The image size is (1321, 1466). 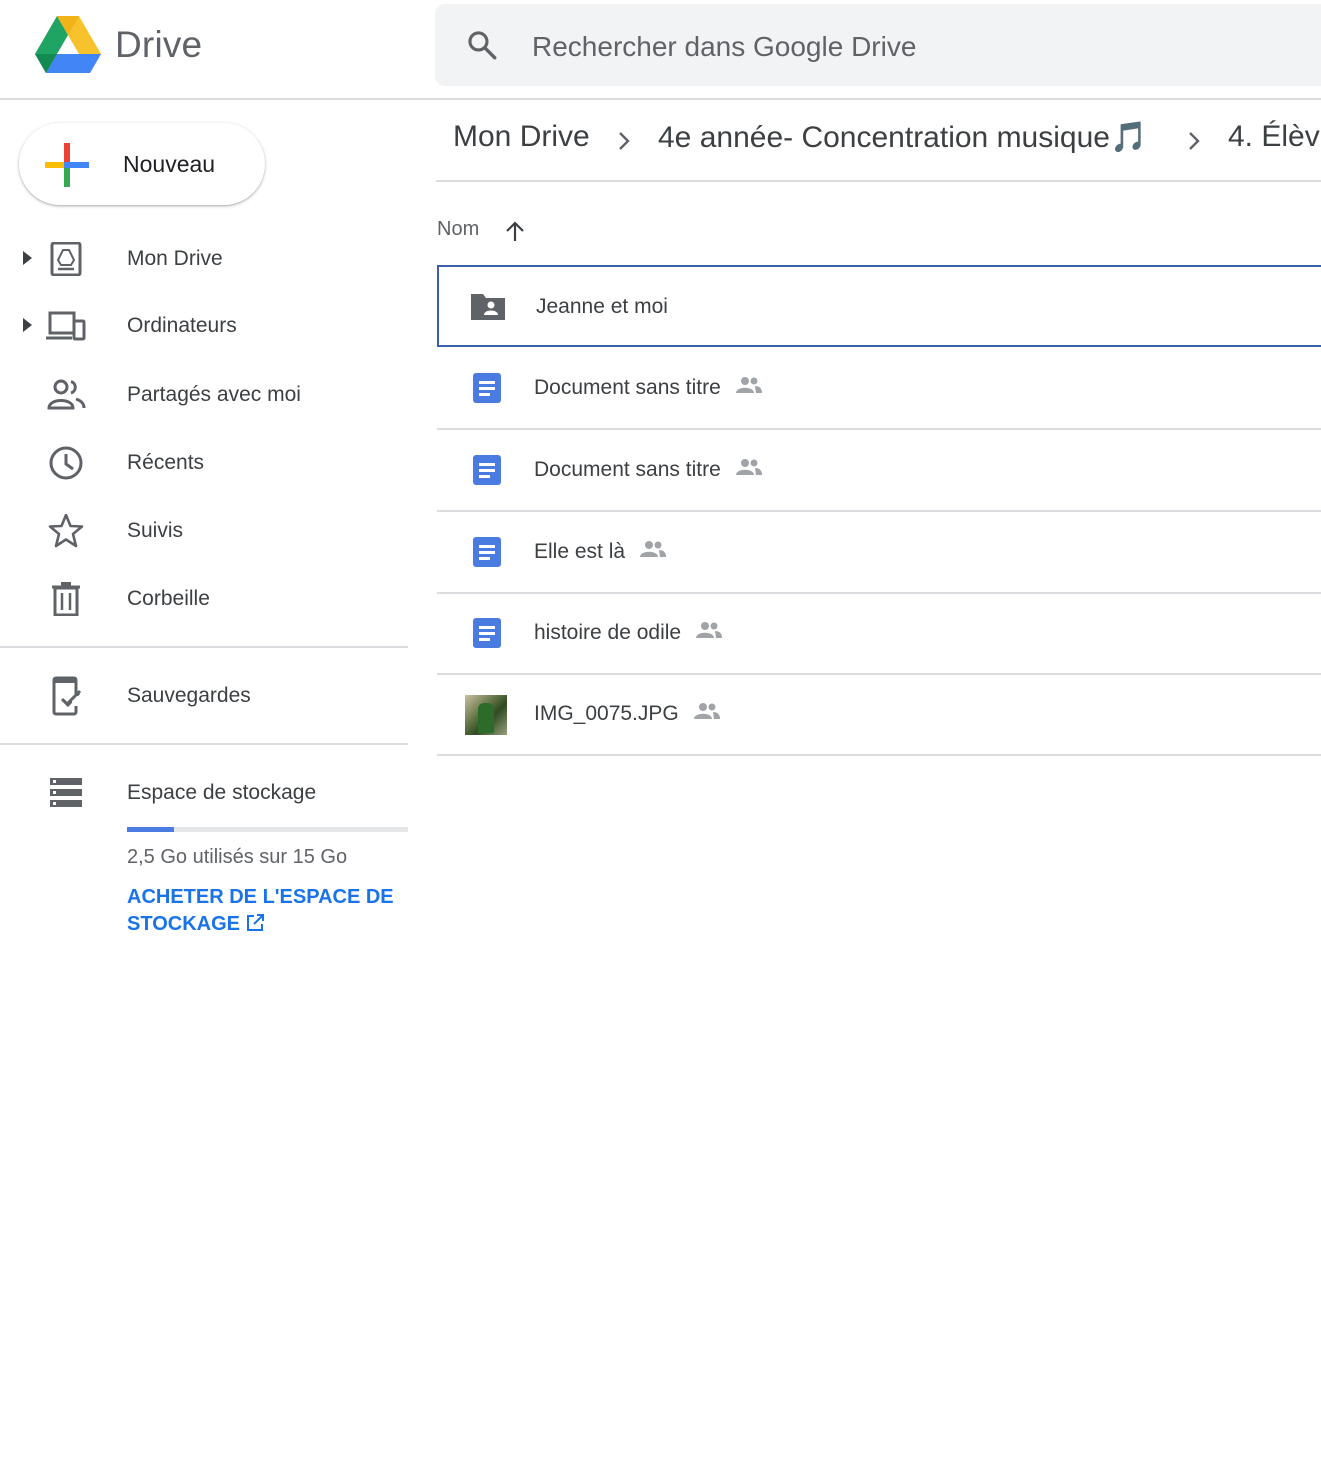 I want to click on sidebar-item-label: Corbeille, so click(x=168, y=598).